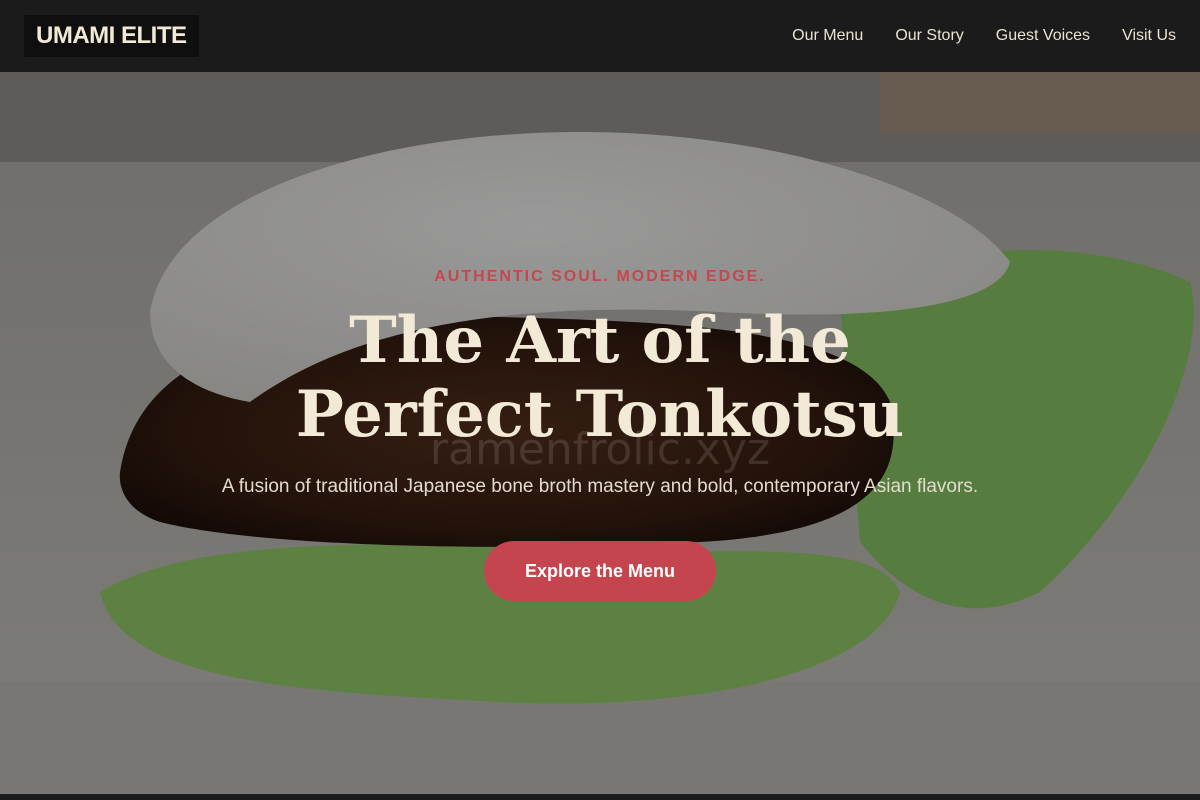  What do you see at coordinates (1043, 36) in the screenshot?
I see `nav-link-guest-voices: Guest Voices` at bounding box center [1043, 36].